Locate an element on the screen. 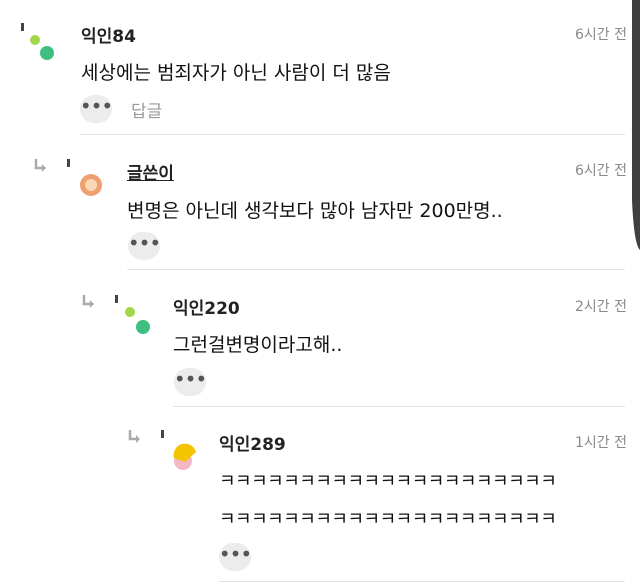  comment-timestamp: 1시간 전 is located at coordinates (601, 443).